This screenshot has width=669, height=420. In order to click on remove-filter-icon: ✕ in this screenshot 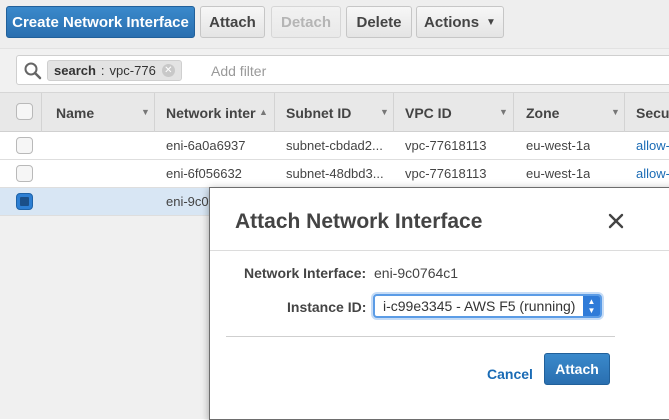, I will do `click(168, 70)`.